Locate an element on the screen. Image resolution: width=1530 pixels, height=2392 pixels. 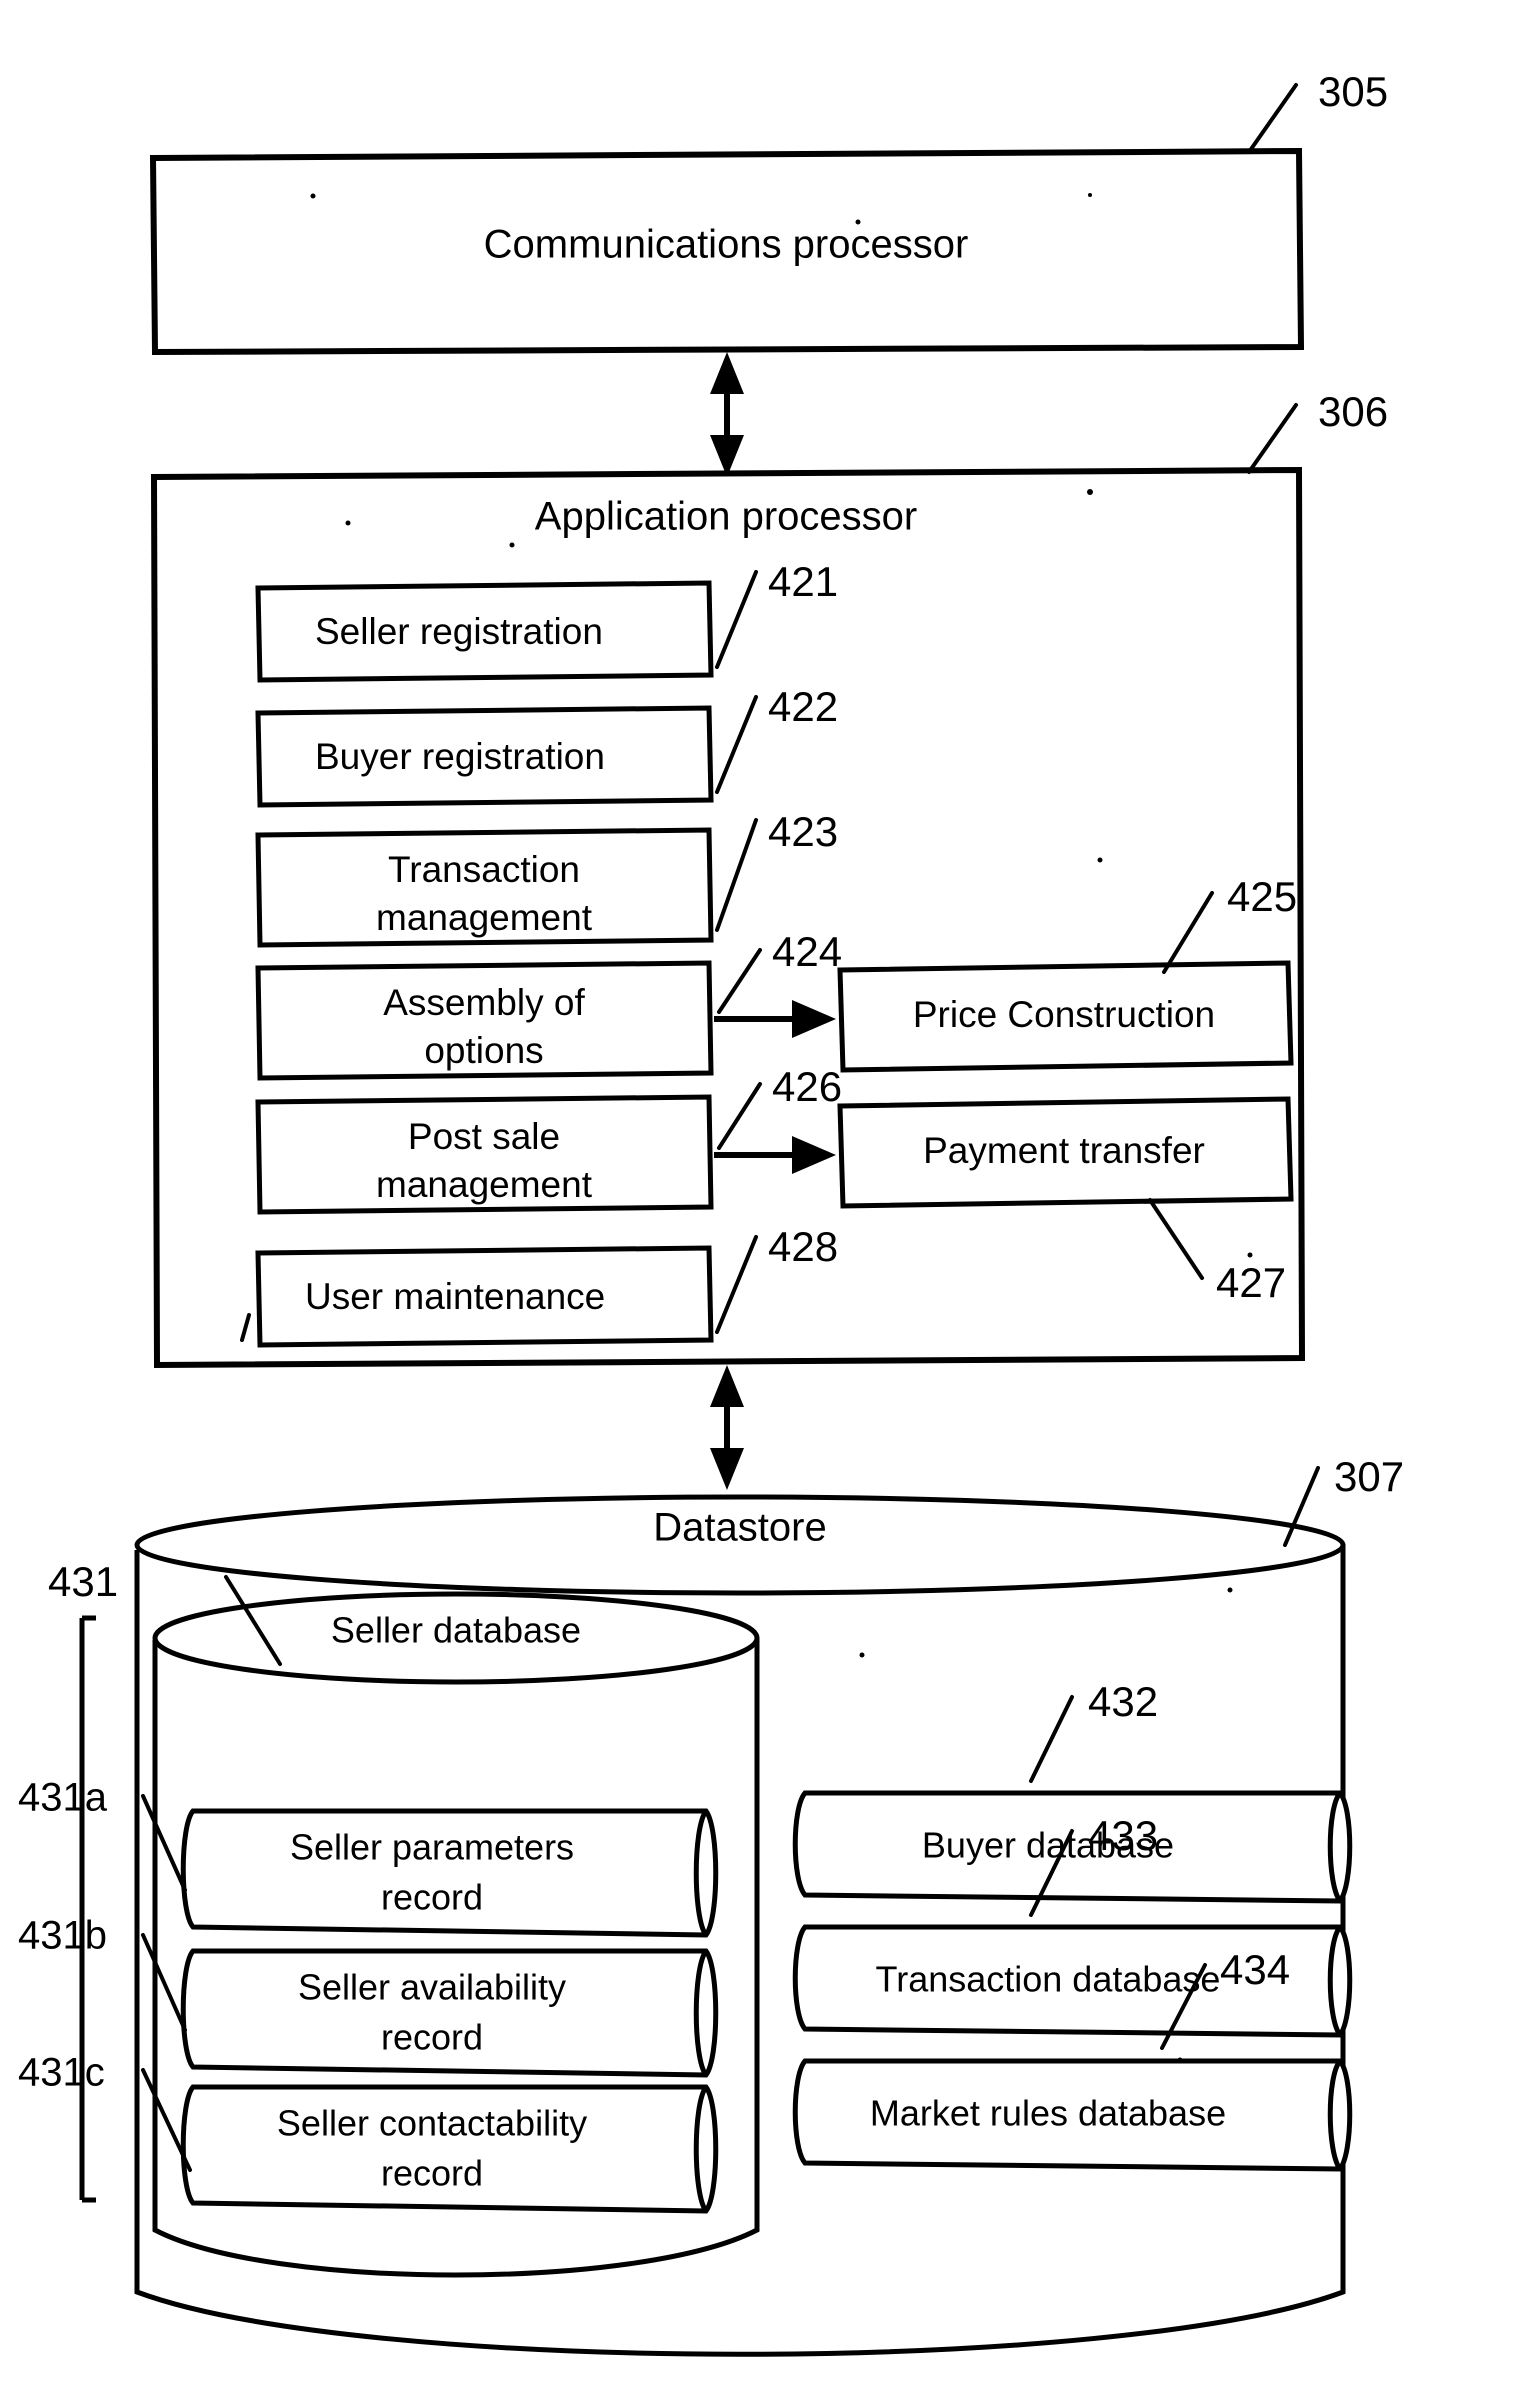
output-price-construction: Price Construction is located at coordinates (1065, 1016).